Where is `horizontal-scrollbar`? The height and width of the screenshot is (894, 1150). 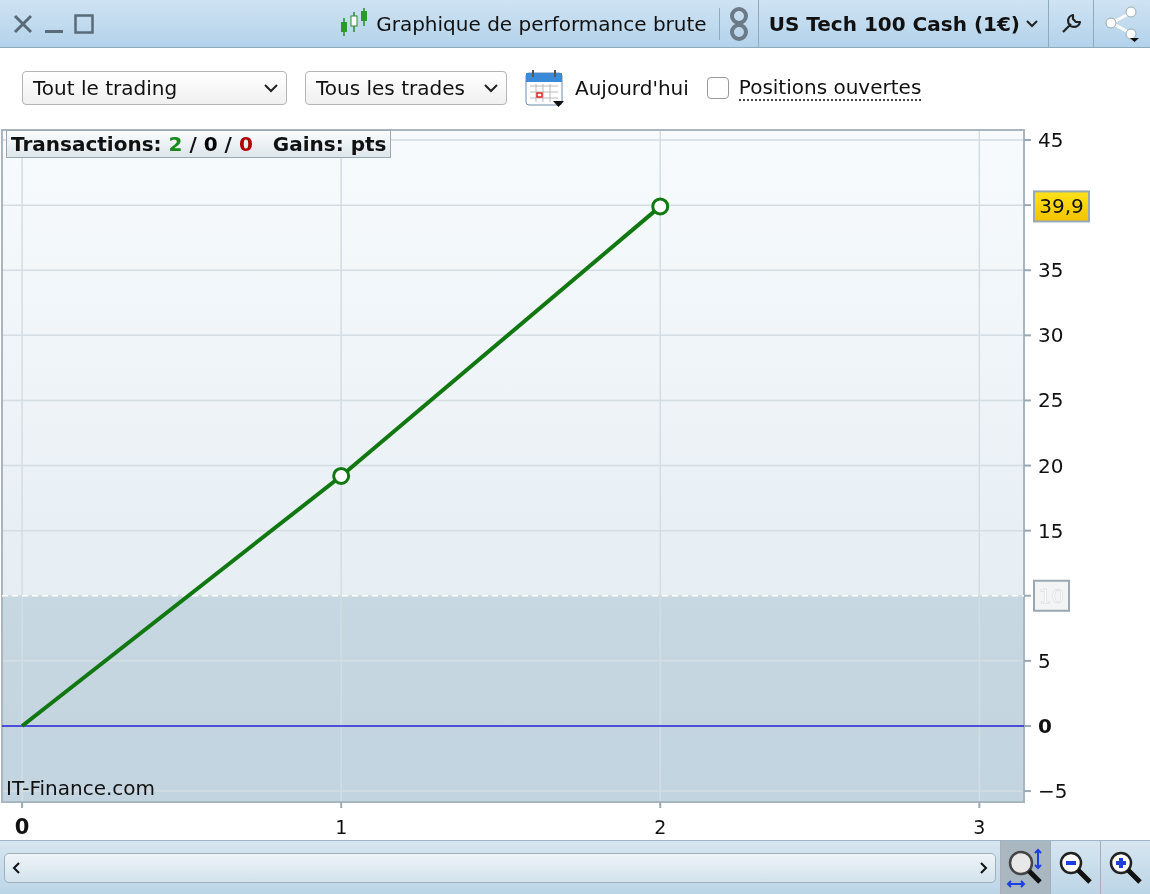 horizontal-scrollbar is located at coordinates (500, 867).